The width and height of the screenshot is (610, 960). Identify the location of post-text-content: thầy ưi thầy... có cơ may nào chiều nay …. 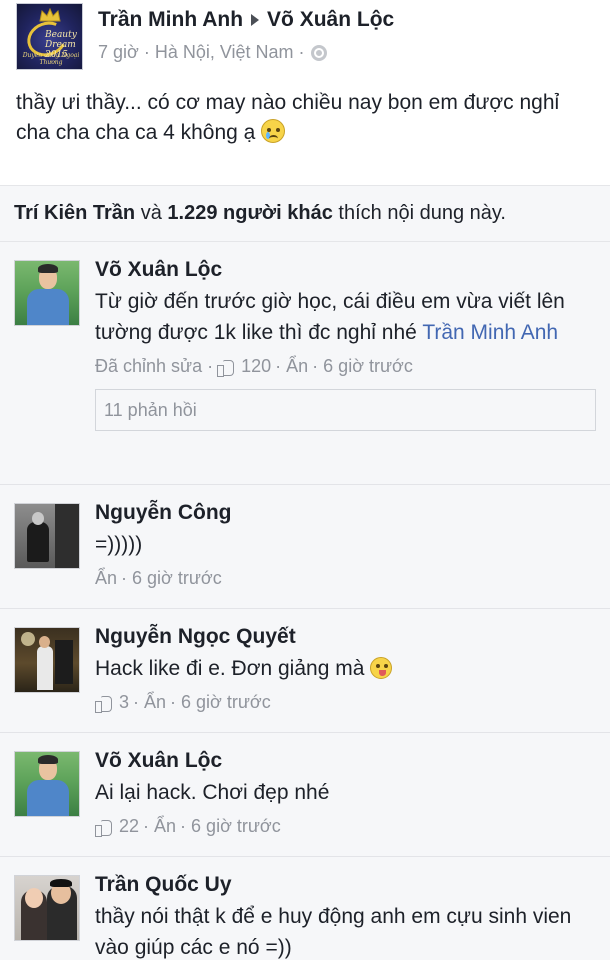
(288, 117).